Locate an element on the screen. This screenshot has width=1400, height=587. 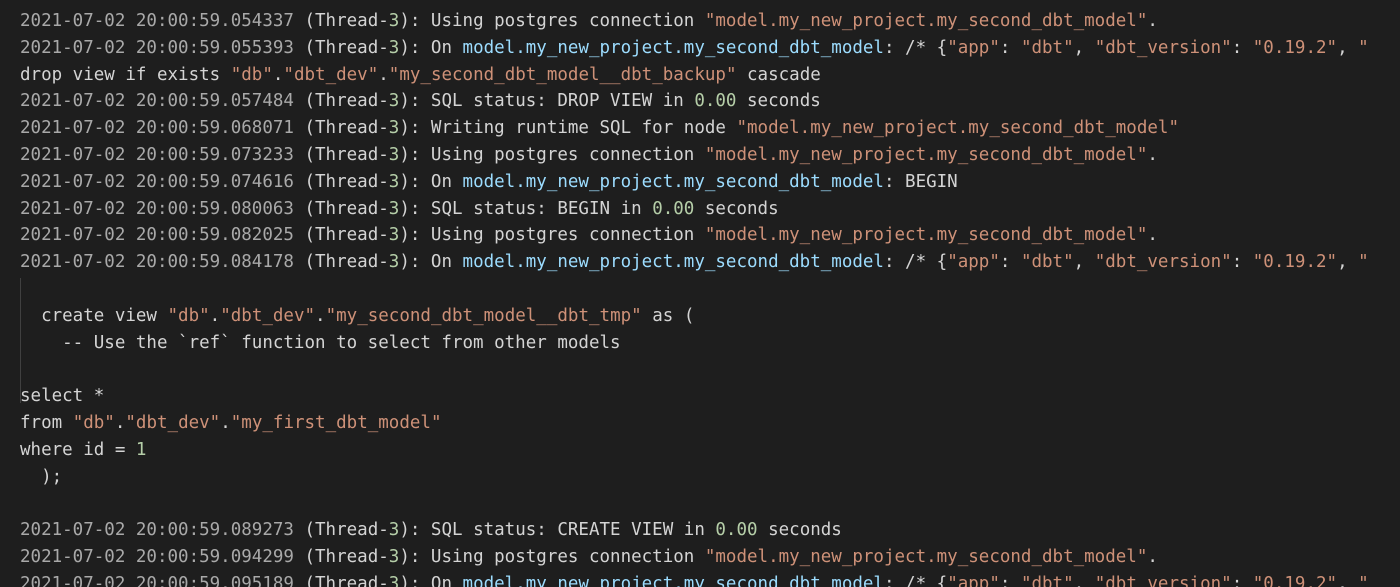
log-line: select * is located at coordinates (62, 396).